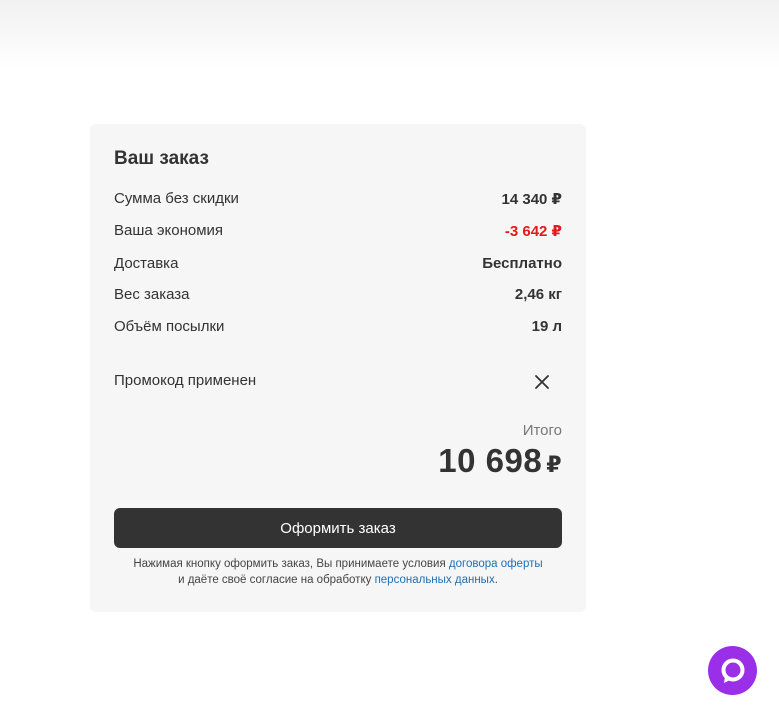 Image resolution: width=779 pixels, height=714 pixels. Describe the element at coordinates (338, 265) in the screenshot. I see `delivery-row: Доставка Бесплатно` at that location.